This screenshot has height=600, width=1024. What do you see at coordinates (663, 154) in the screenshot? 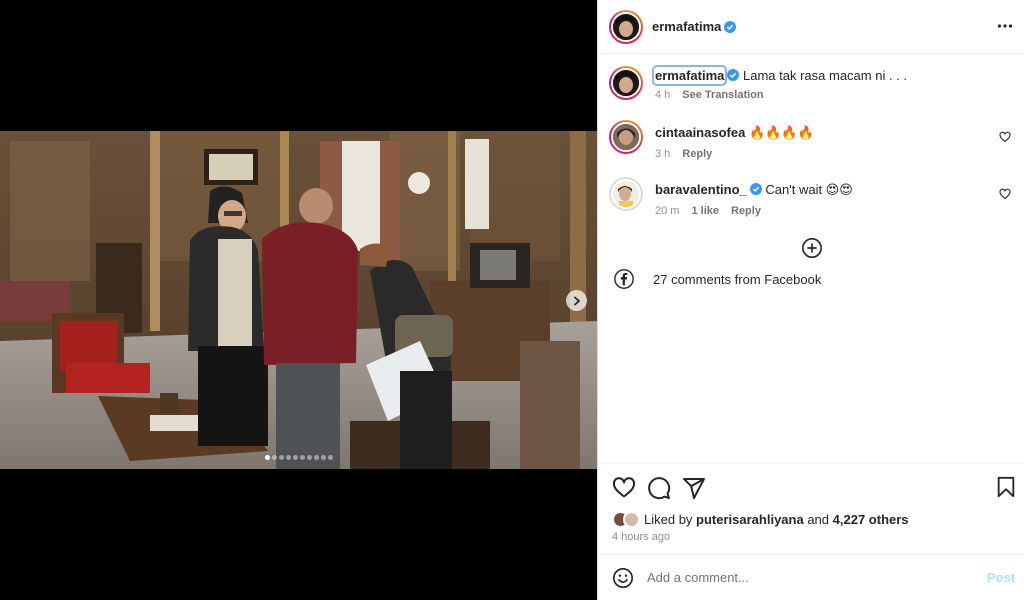
I see `comment-time: 3 h` at bounding box center [663, 154].